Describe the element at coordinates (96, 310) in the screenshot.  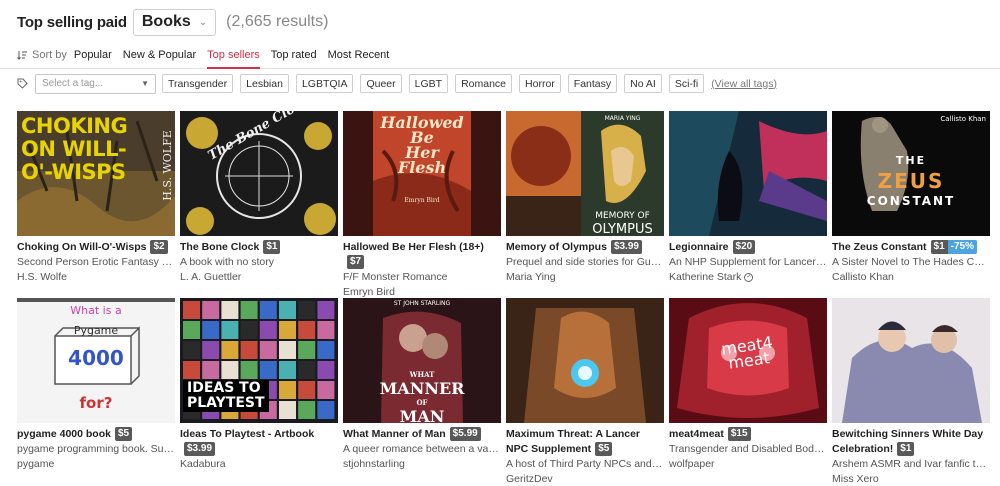
I see `cover-title-line: What is a` at that location.